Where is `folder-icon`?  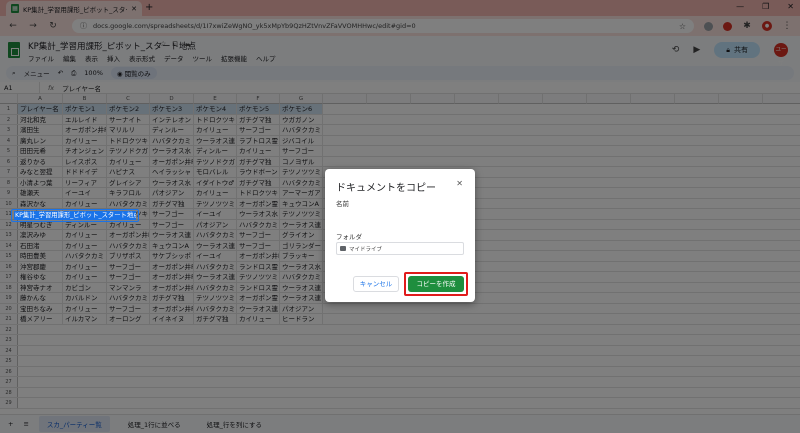
folder-icon is located at coordinates (343, 248).